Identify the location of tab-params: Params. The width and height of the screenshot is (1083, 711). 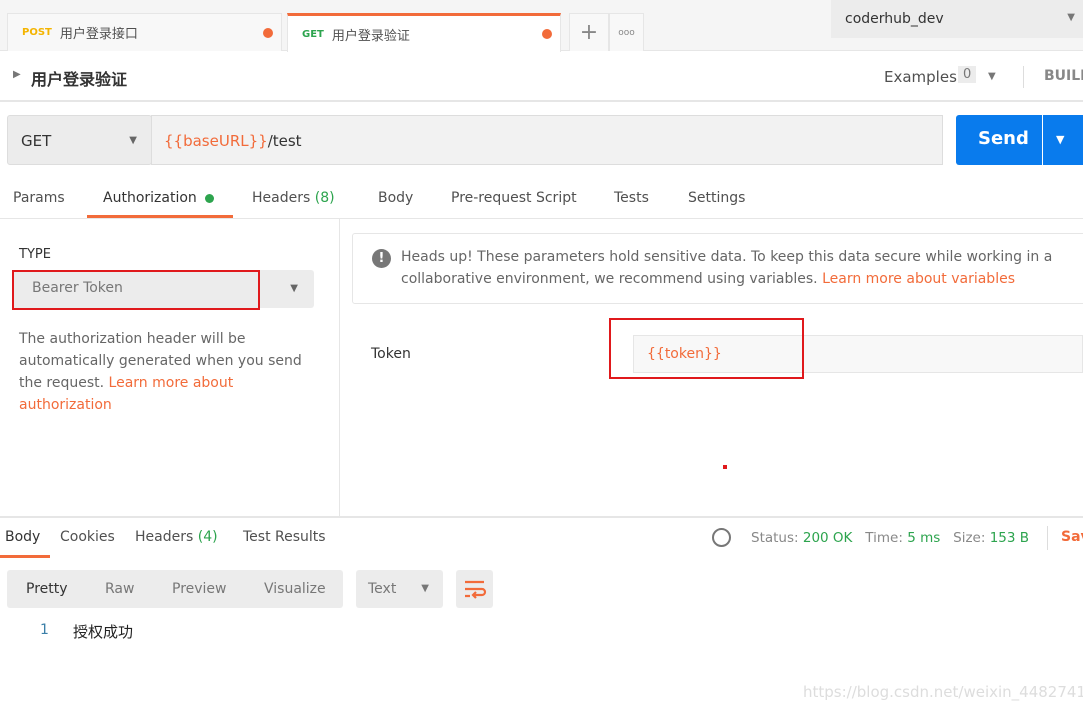
(39, 198).